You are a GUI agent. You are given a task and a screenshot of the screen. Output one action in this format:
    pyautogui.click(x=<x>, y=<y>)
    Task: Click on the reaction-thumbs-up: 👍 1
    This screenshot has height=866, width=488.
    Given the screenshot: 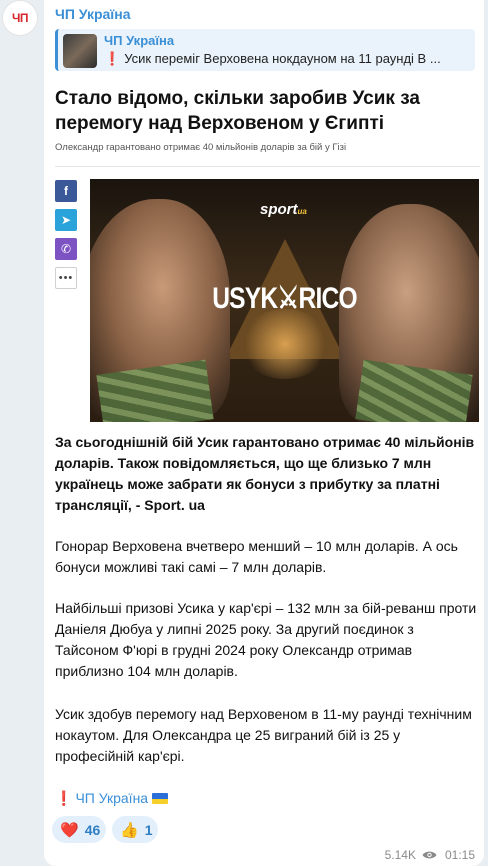 What is the action you would take?
    pyautogui.click(x=135, y=829)
    